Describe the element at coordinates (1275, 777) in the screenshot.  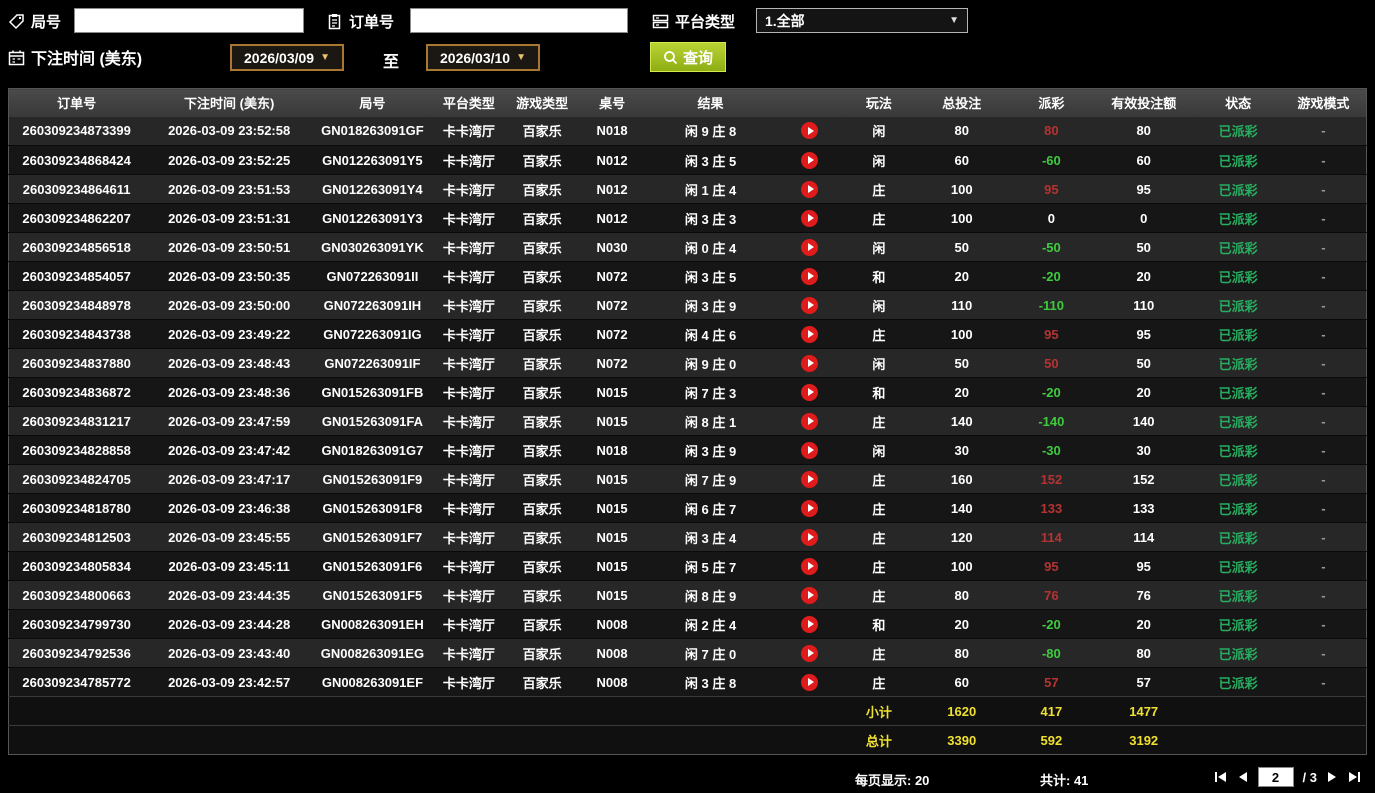
I see `page-number-input` at that location.